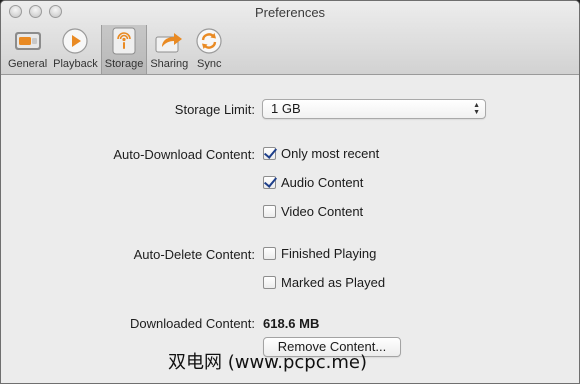 Image resolution: width=580 pixels, height=384 pixels. What do you see at coordinates (209, 64) in the screenshot?
I see `toolbar-label-sync: Sync` at bounding box center [209, 64].